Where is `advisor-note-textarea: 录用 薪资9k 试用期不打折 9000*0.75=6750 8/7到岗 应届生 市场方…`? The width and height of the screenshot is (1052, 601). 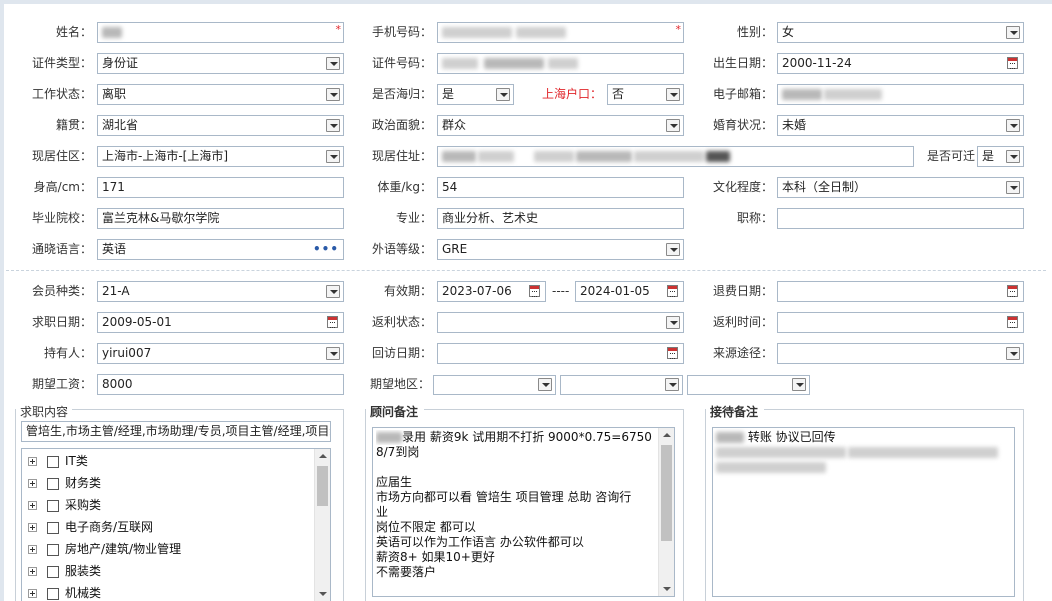
advisor-note-textarea: 录用 薪资9k 试用期不打折 9000*0.75=6750 8/7到岗 应届生 市场方… is located at coordinates (523, 512).